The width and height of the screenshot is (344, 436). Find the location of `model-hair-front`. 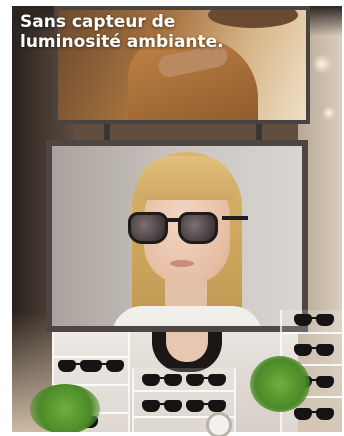

model-hair-front is located at coordinates (186, 178).